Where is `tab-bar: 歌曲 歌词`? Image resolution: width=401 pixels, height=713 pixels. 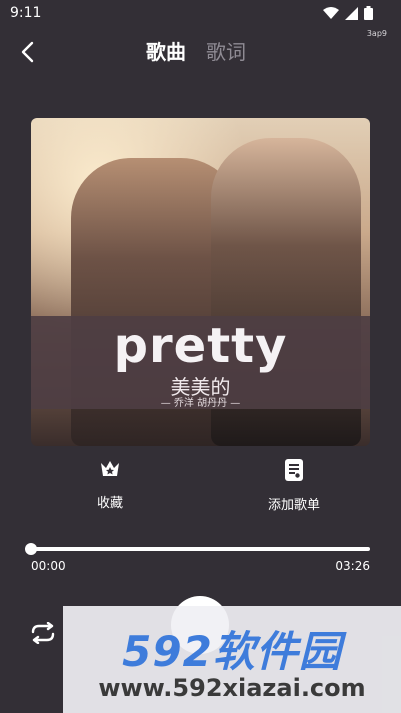 tab-bar: 歌曲 歌词 is located at coordinates (196, 52).